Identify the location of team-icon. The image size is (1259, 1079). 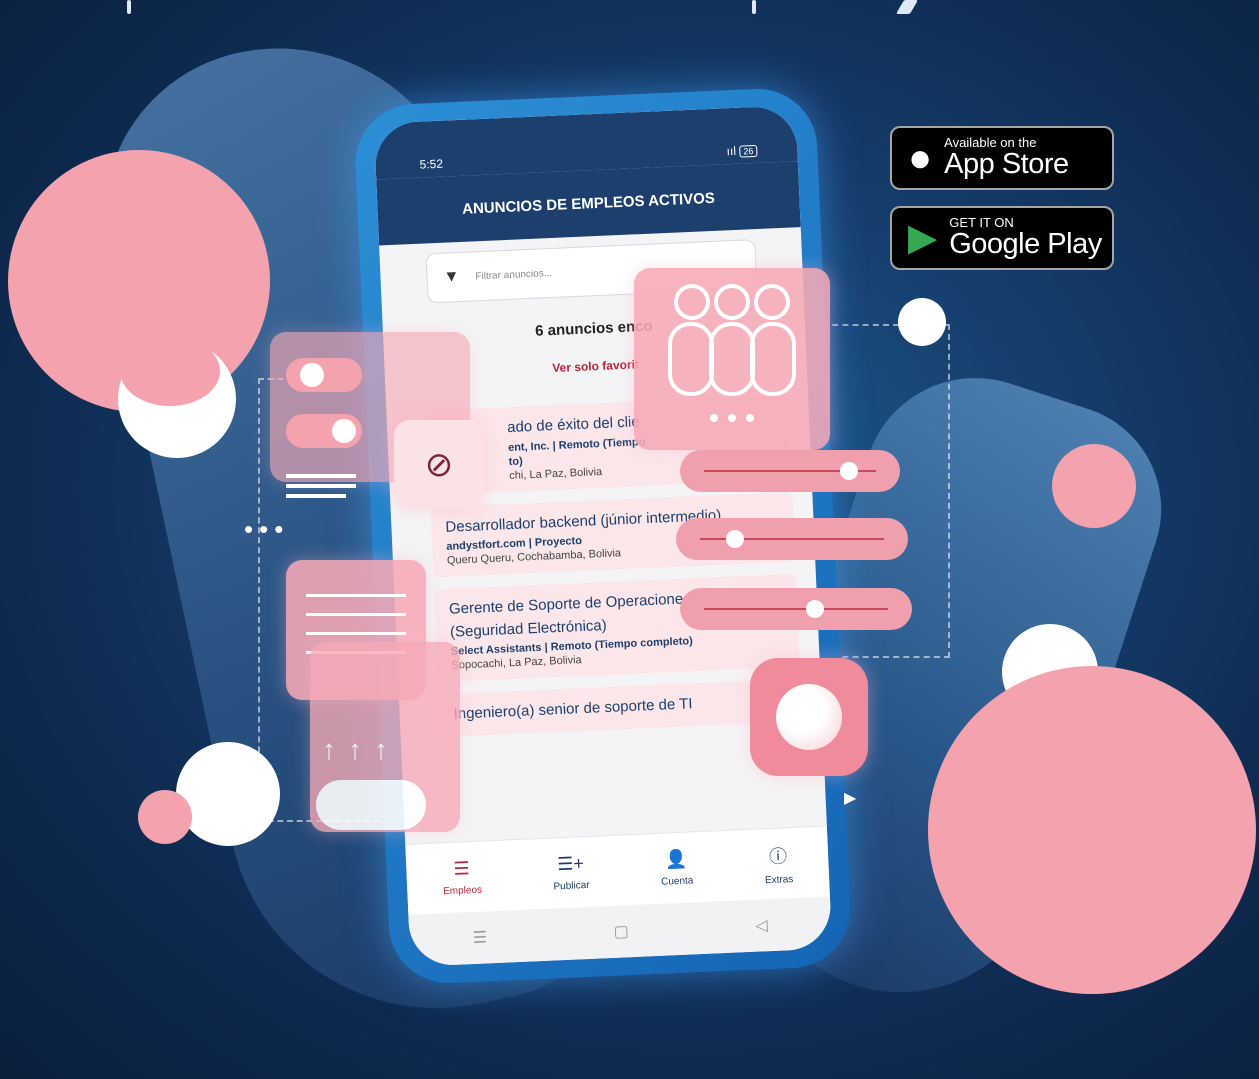
(732, 353).